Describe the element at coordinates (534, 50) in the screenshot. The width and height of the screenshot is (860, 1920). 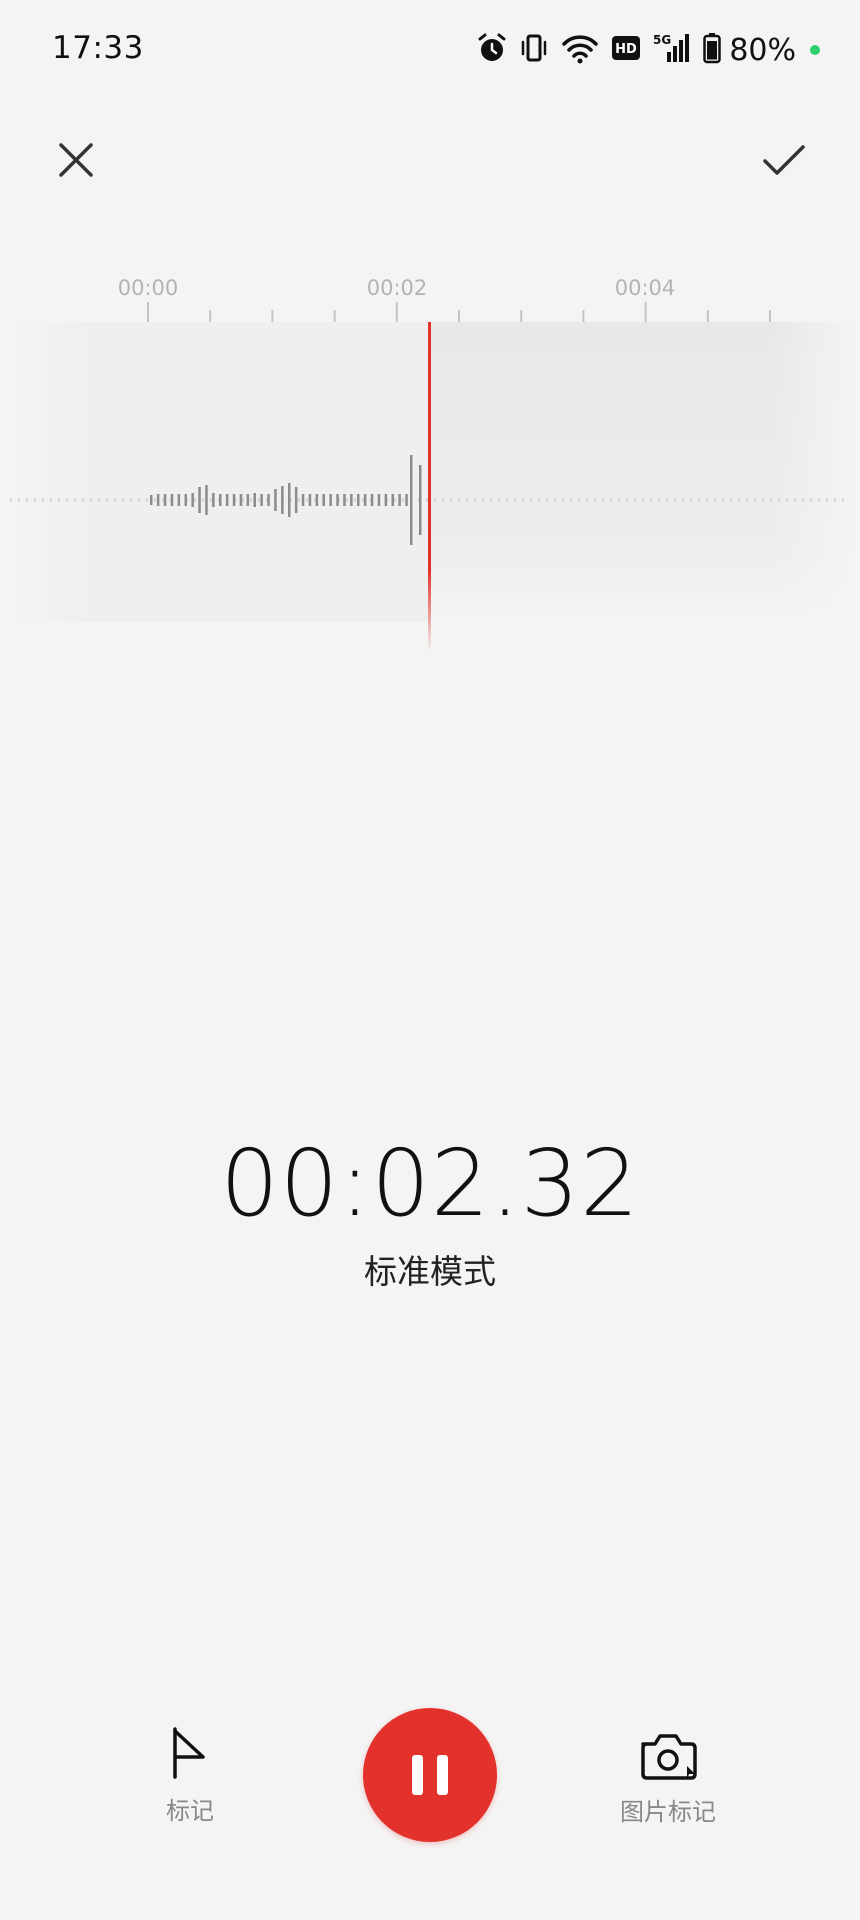
I see `vibrate-icon` at that location.